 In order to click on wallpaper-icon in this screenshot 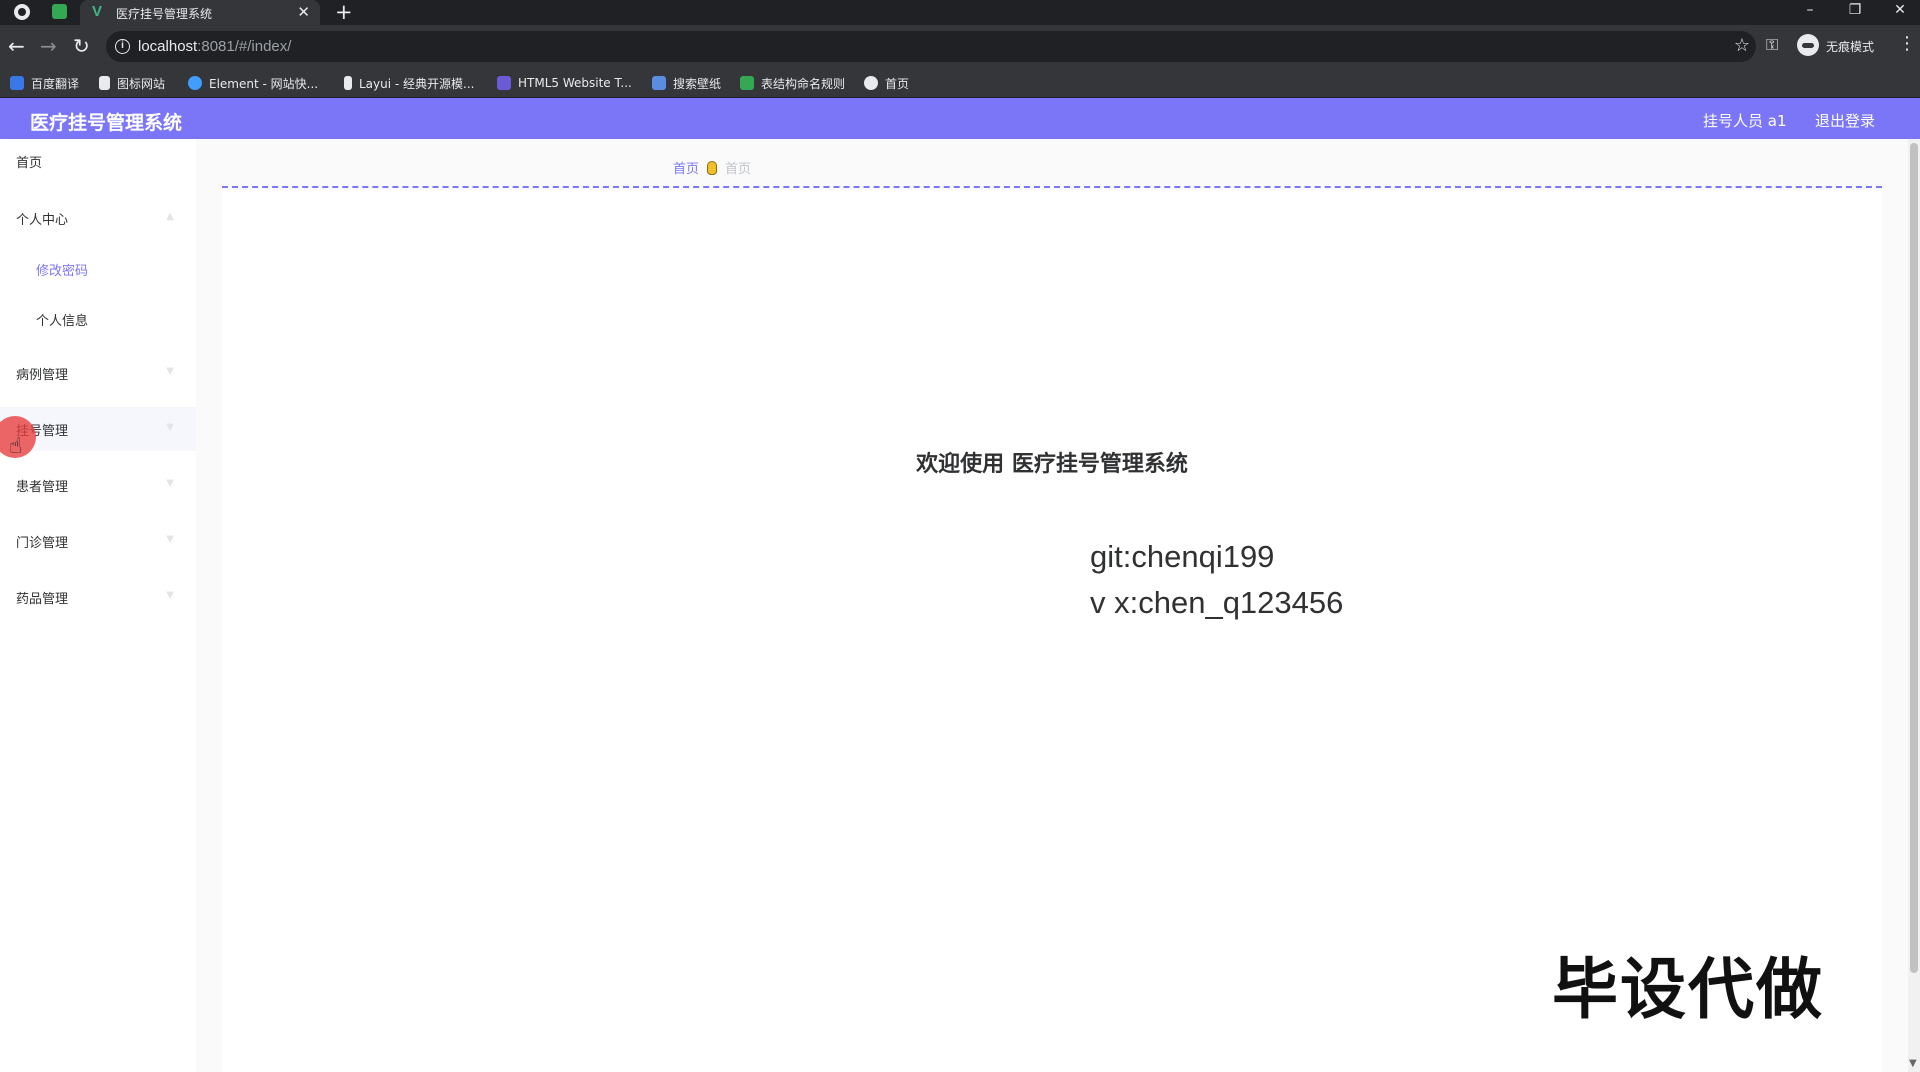, I will do `click(659, 83)`.